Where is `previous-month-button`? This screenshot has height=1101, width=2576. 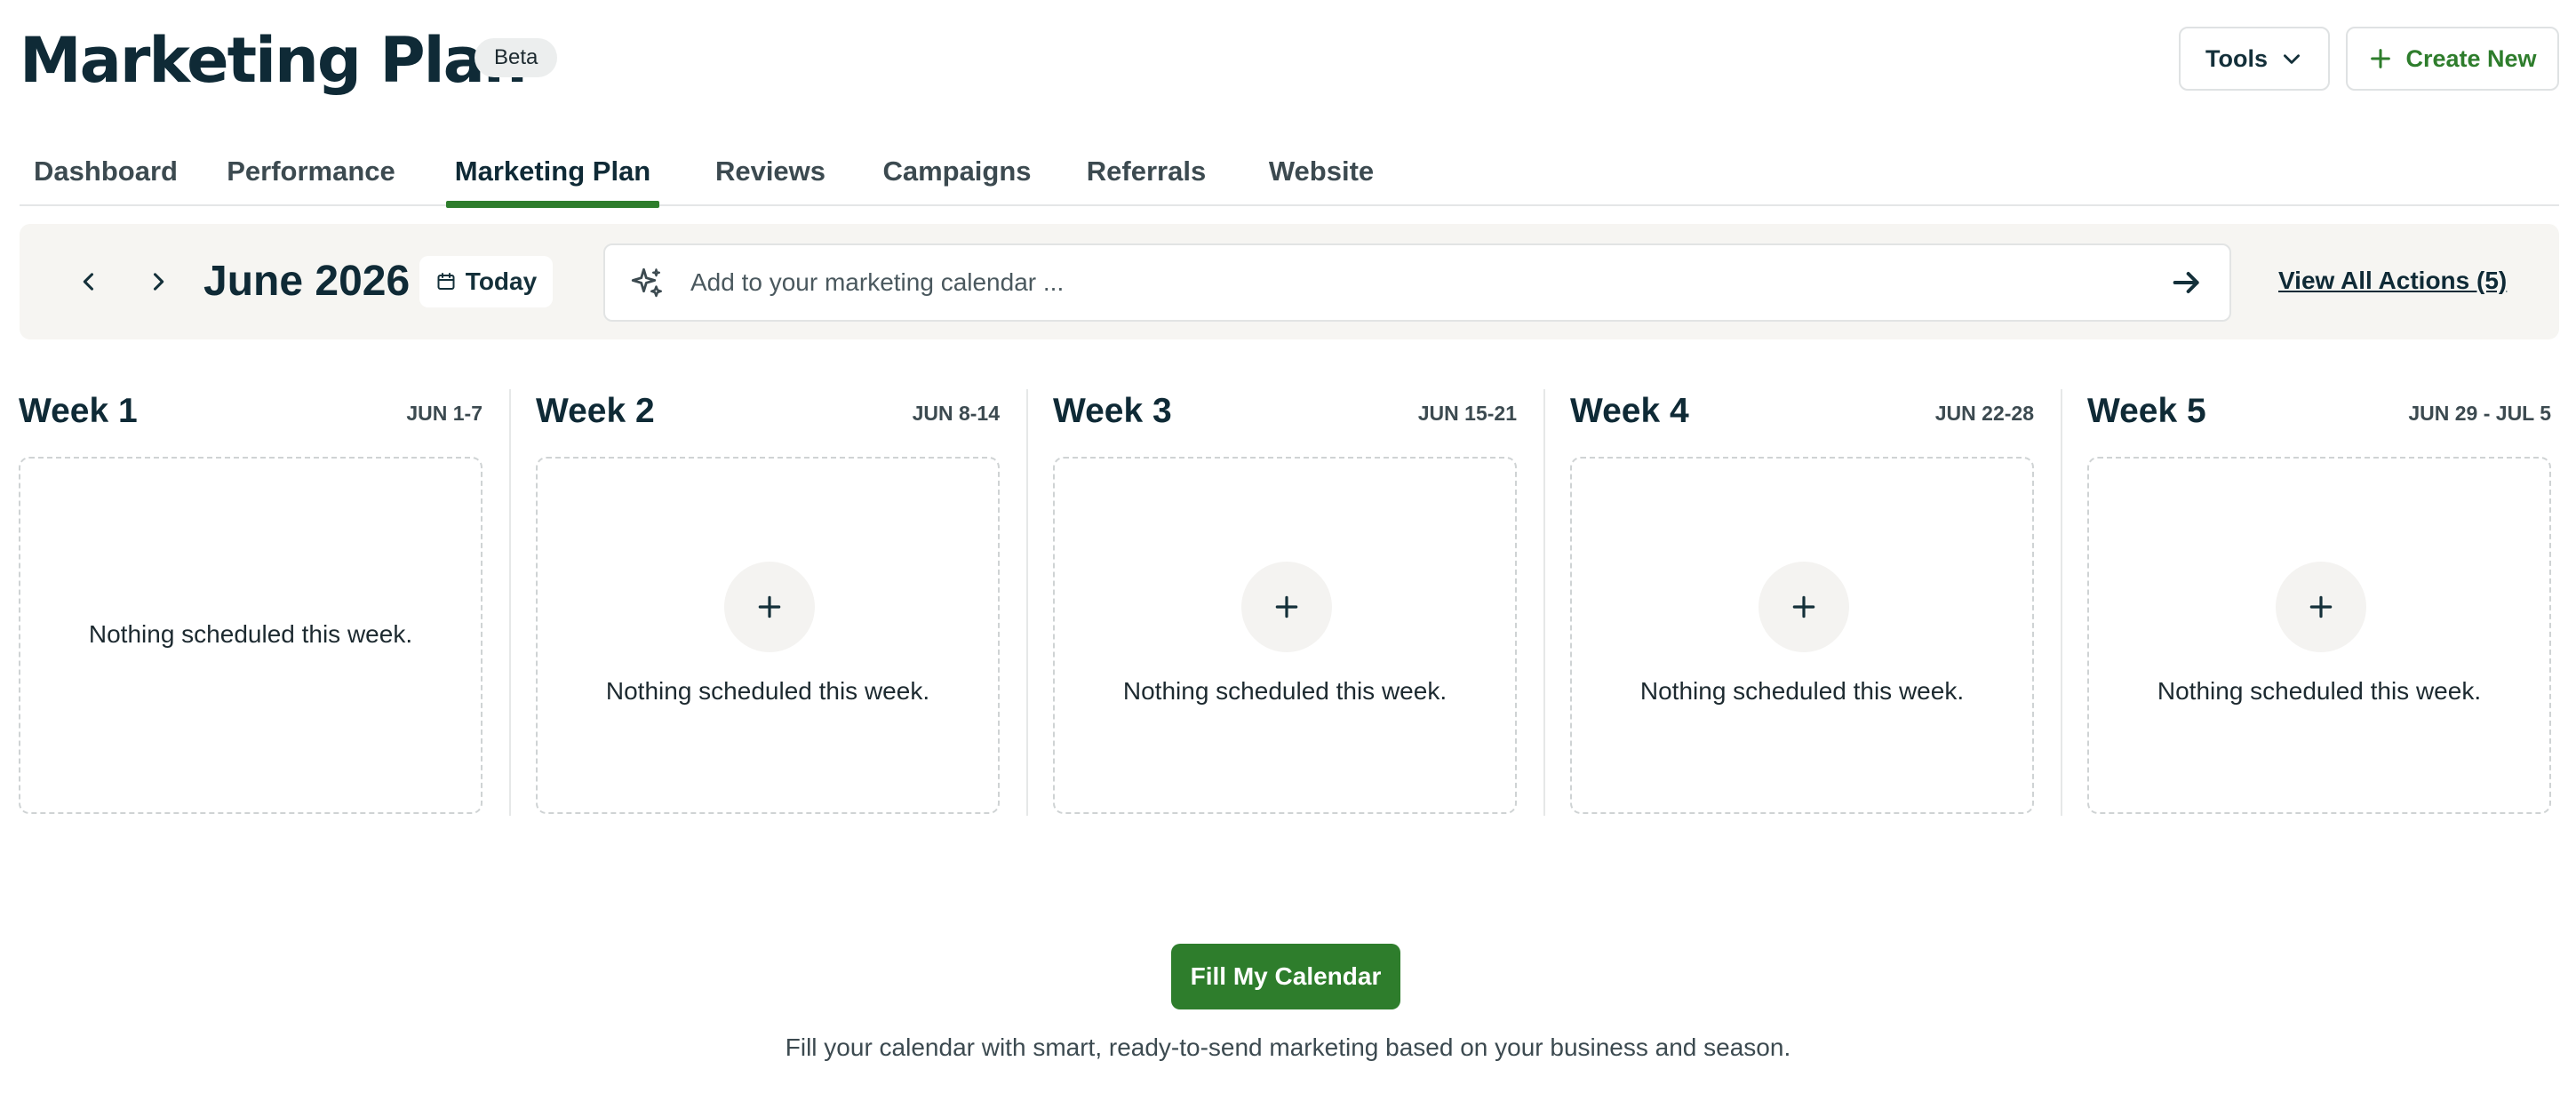
previous-month-button is located at coordinates (89, 281).